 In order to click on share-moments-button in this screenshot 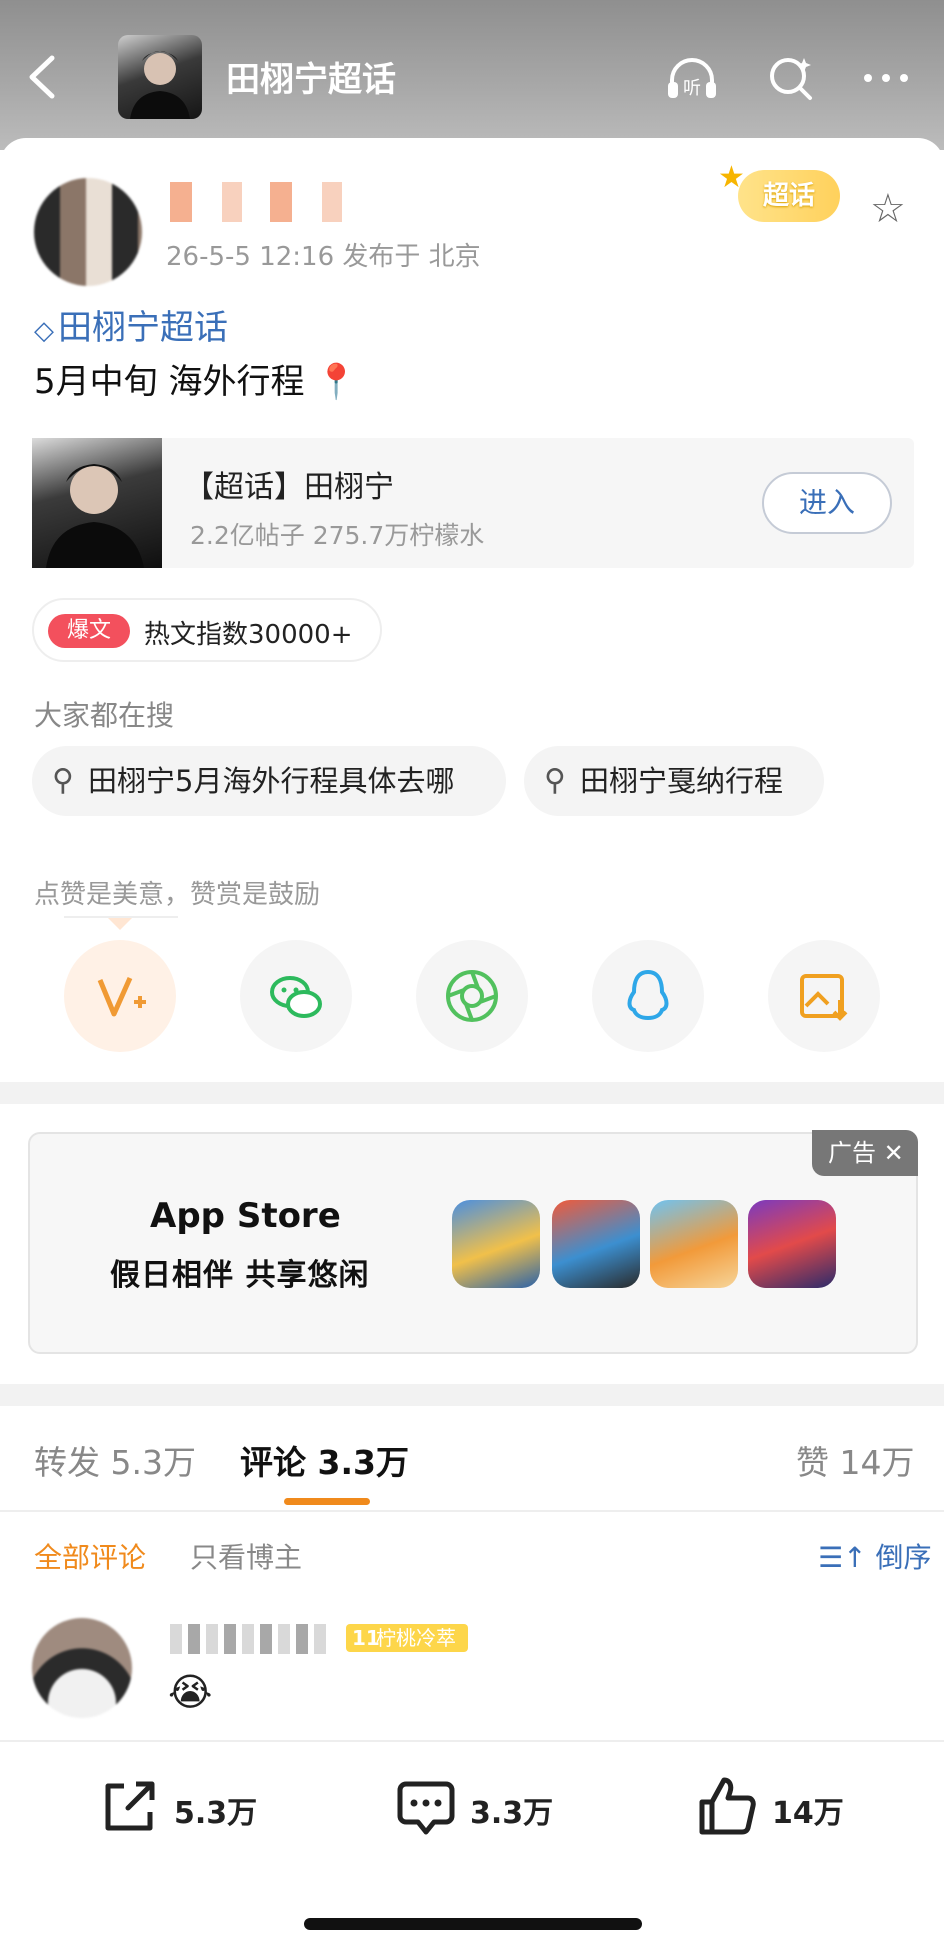, I will do `click(472, 996)`.